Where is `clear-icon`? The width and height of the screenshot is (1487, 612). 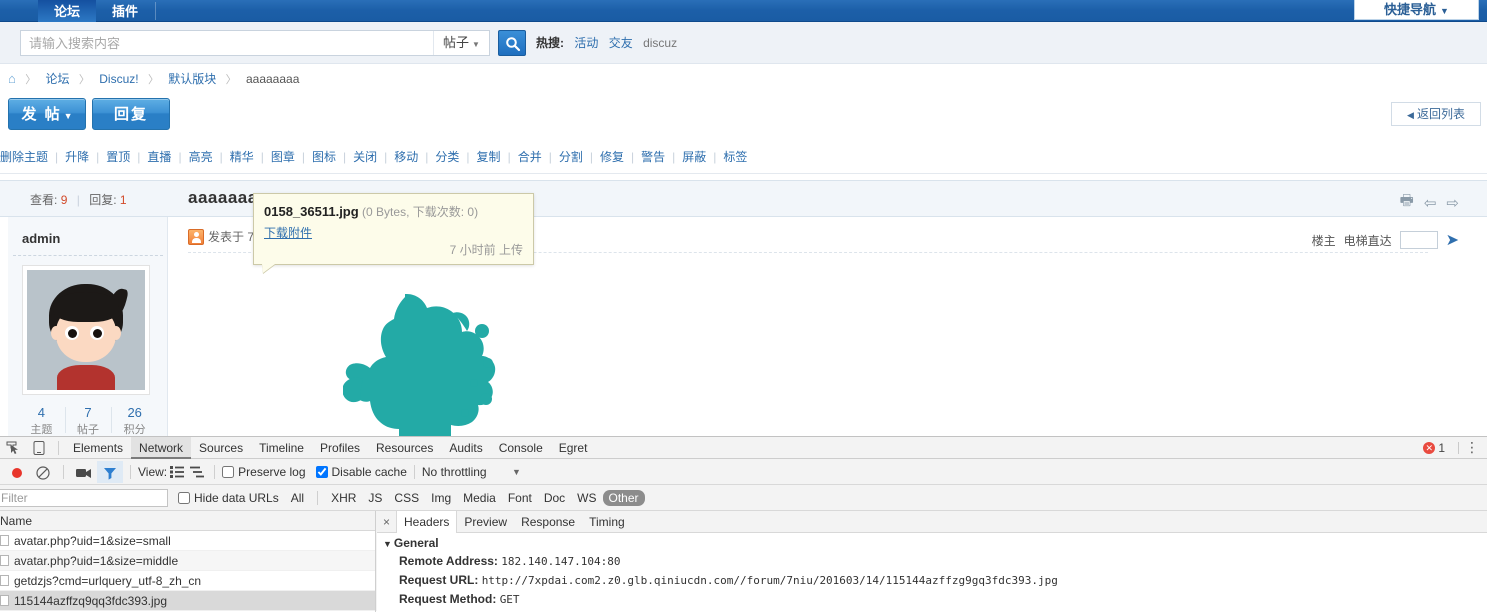
clear-icon is located at coordinates (43, 472).